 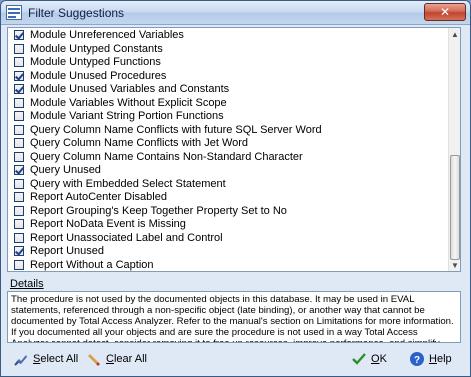 What do you see at coordinates (108, 224) in the screenshot?
I see `checklist-item-label: Report NoData Event is Missing` at bounding box center [108, 224].